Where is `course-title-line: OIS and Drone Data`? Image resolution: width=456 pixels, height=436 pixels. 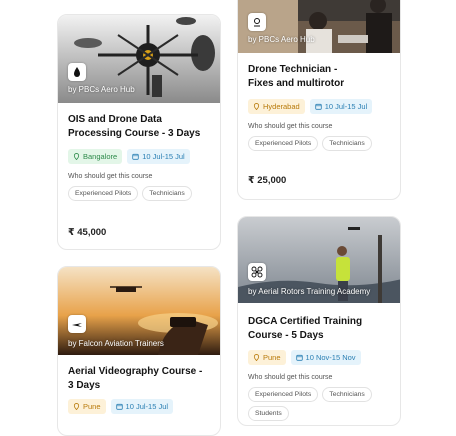 course-title-line: OIS and Drone Data is located at coordinates (115, 119).